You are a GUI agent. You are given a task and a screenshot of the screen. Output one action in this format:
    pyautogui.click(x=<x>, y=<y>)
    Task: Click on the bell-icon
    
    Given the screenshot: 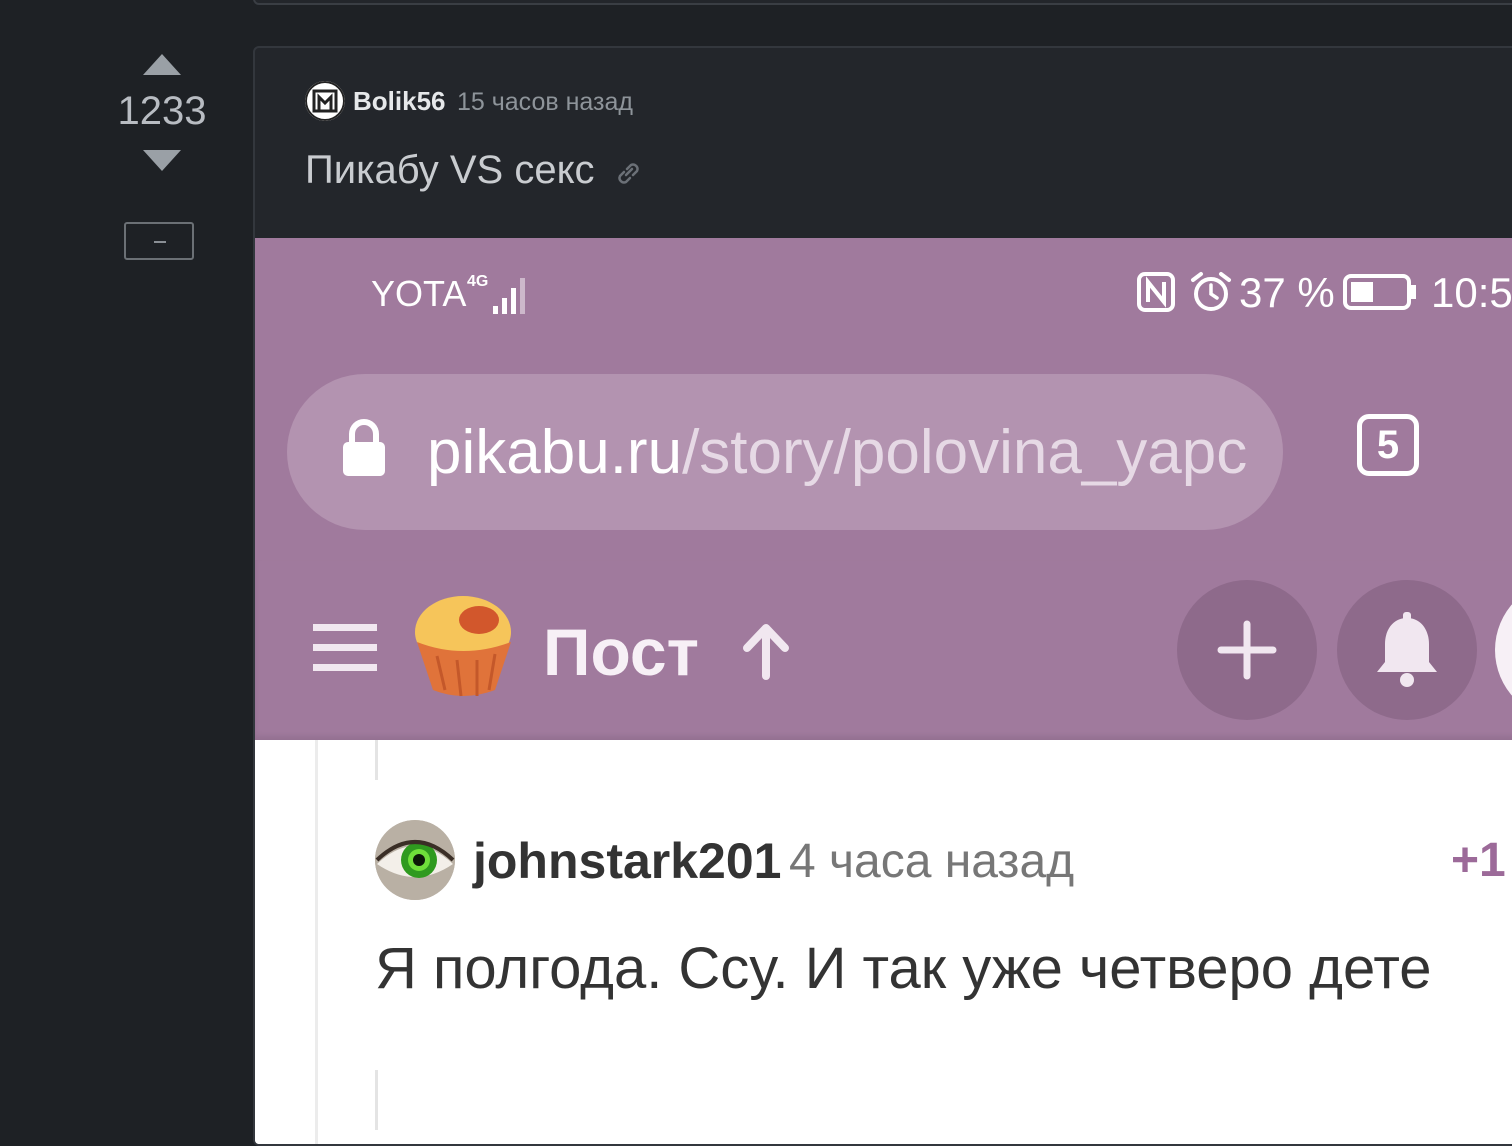 What is the action you would take?
    pyautogui.click(x=1407, y=649)
    